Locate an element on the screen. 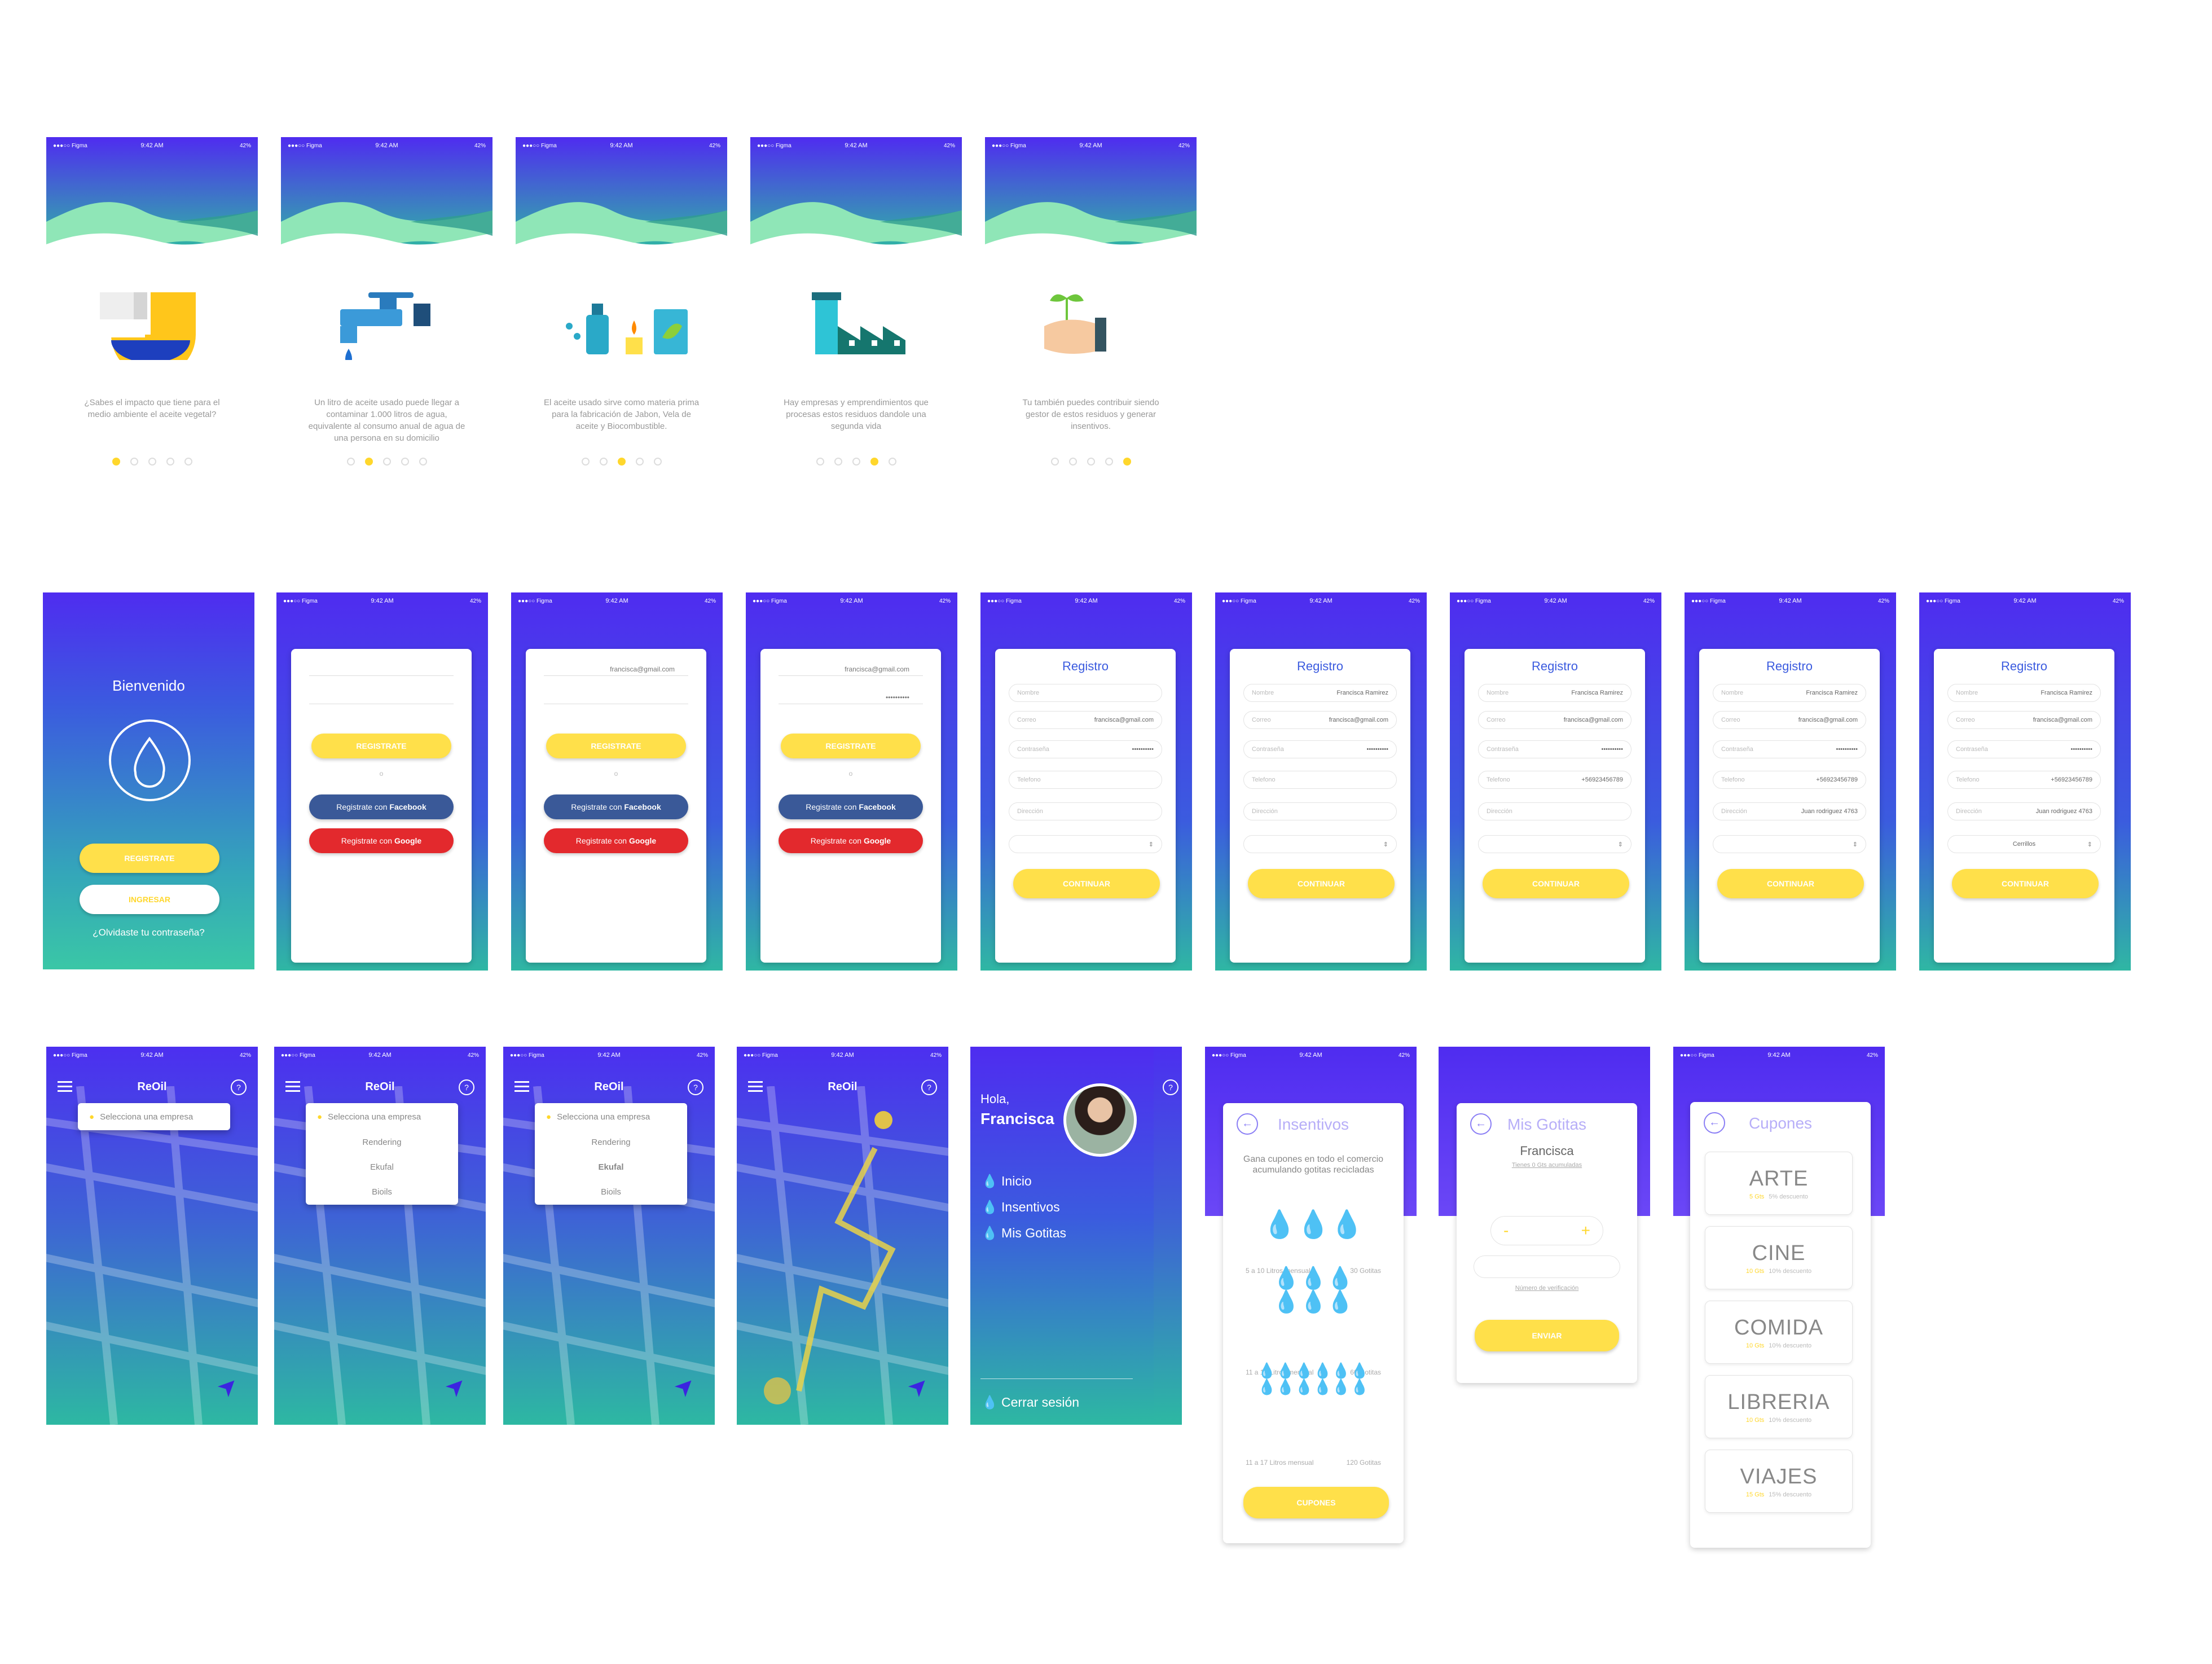  coupon-cine: CINE 10 Gts 10% descuento is located at coordinates (1779, 1257).